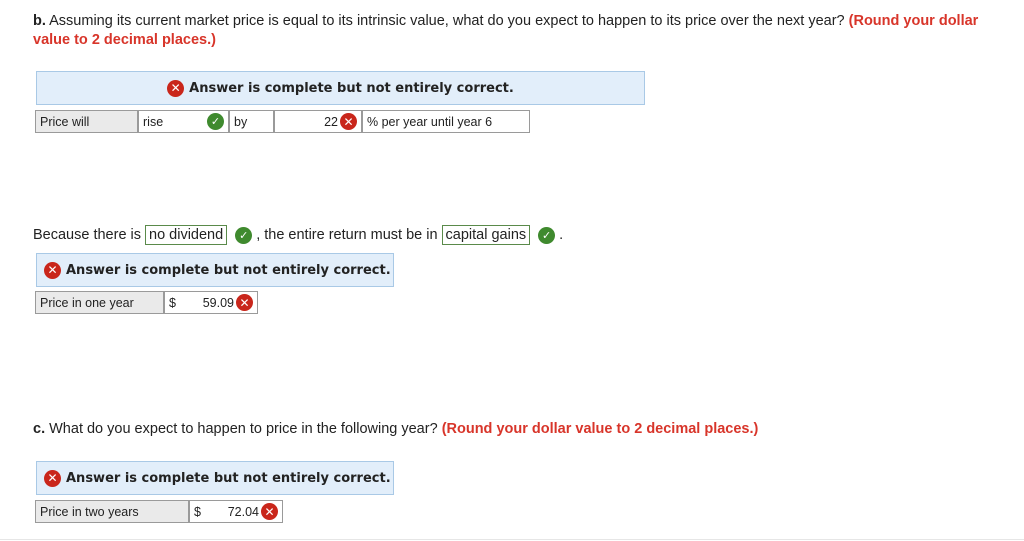 This screenshot has height=541, width=1024. I want to click on percent-suffix: % per year until year 6, so click(446, 121).